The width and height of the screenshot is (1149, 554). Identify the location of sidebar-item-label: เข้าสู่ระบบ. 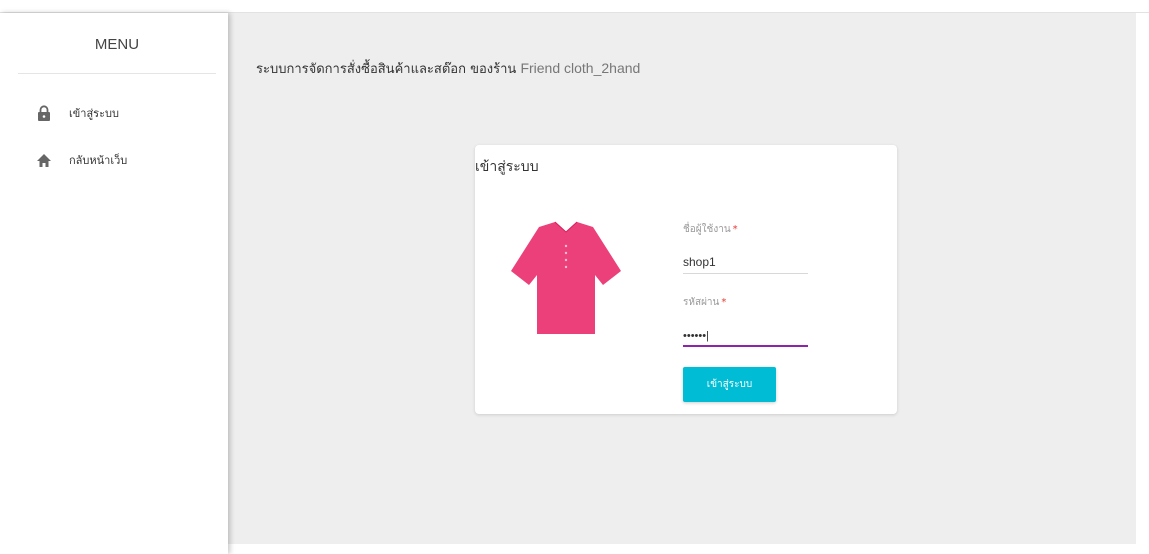
(94, 113).